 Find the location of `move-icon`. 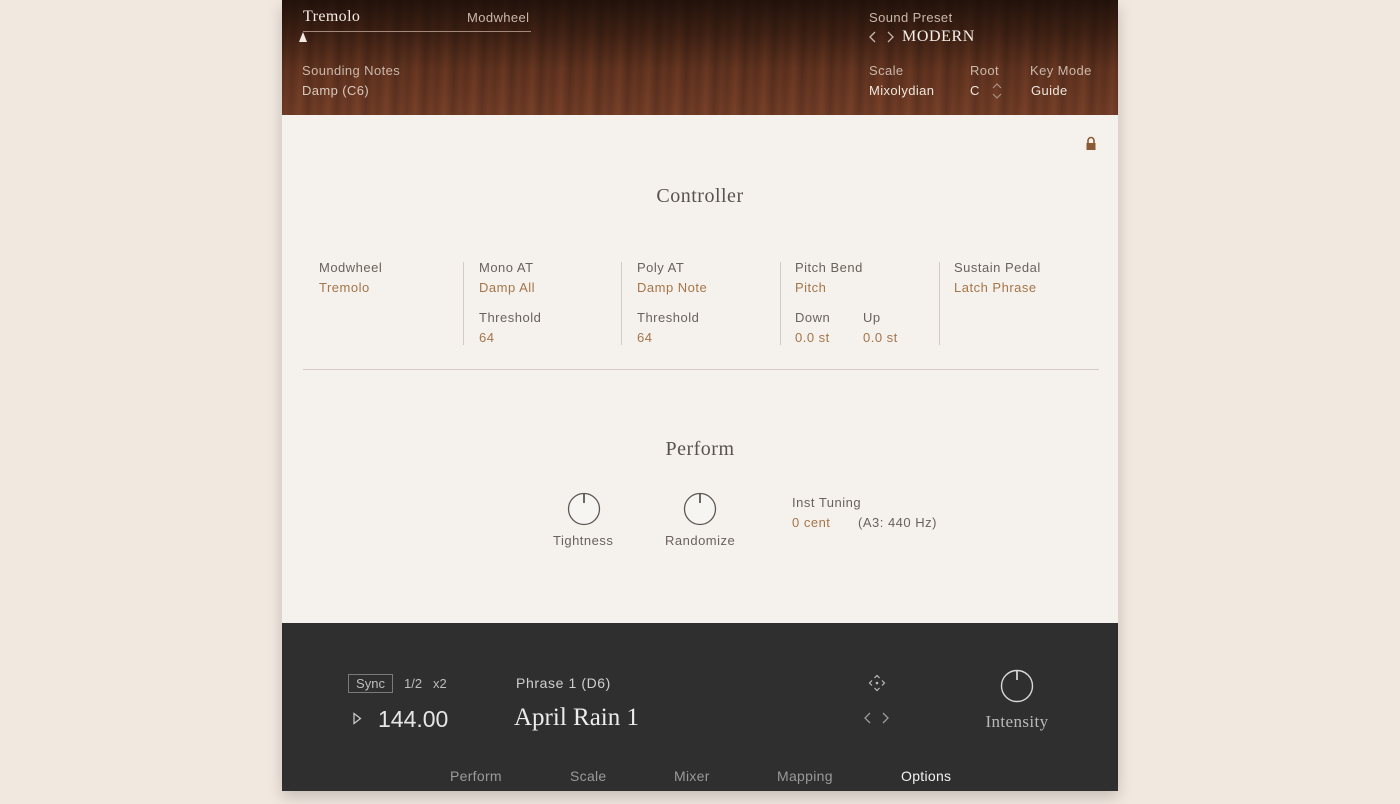

move-icon is located at coordinates (877, 683).